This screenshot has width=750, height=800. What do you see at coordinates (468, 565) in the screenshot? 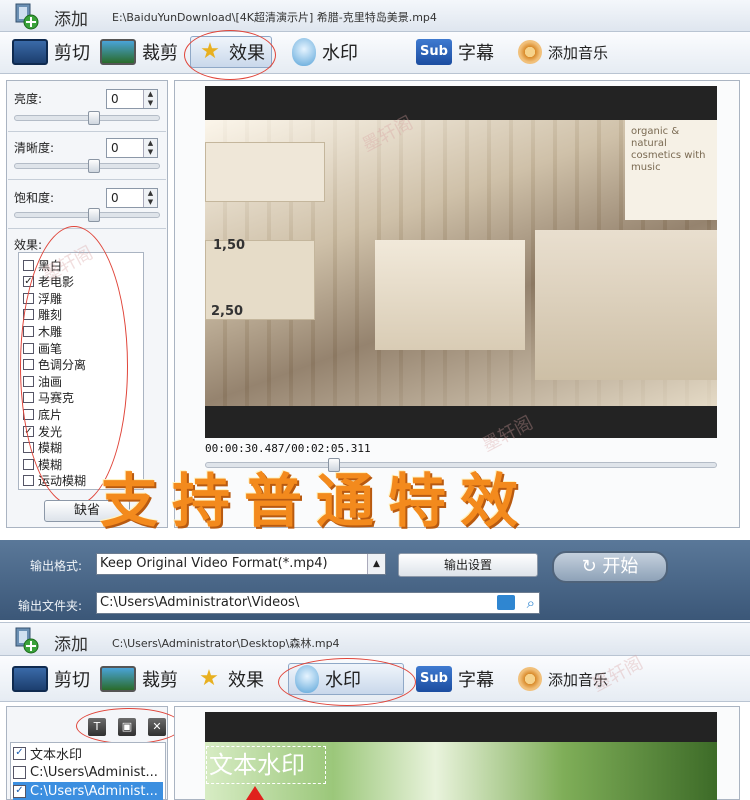
I see `output-settings-button: 输出设置` at bounding box center [468, 565].